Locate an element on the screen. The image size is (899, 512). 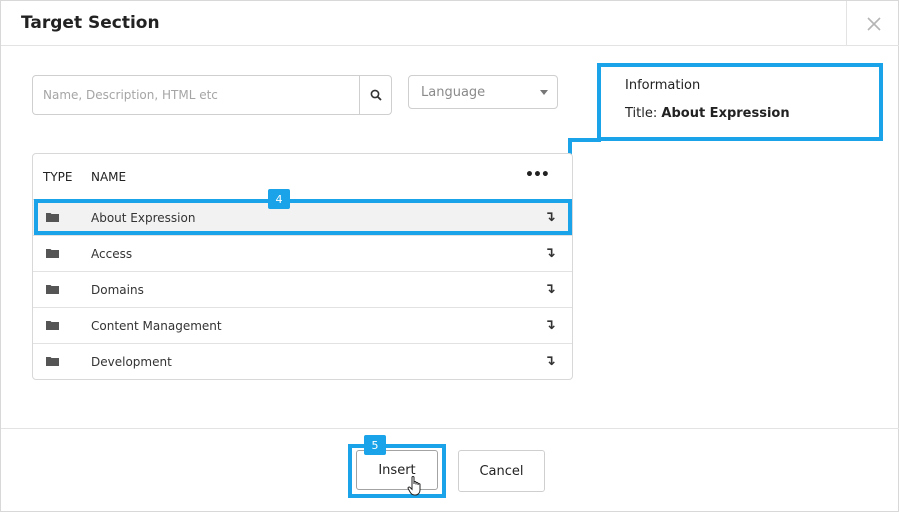
information-heading: Information is located at coordinates (663, 85).